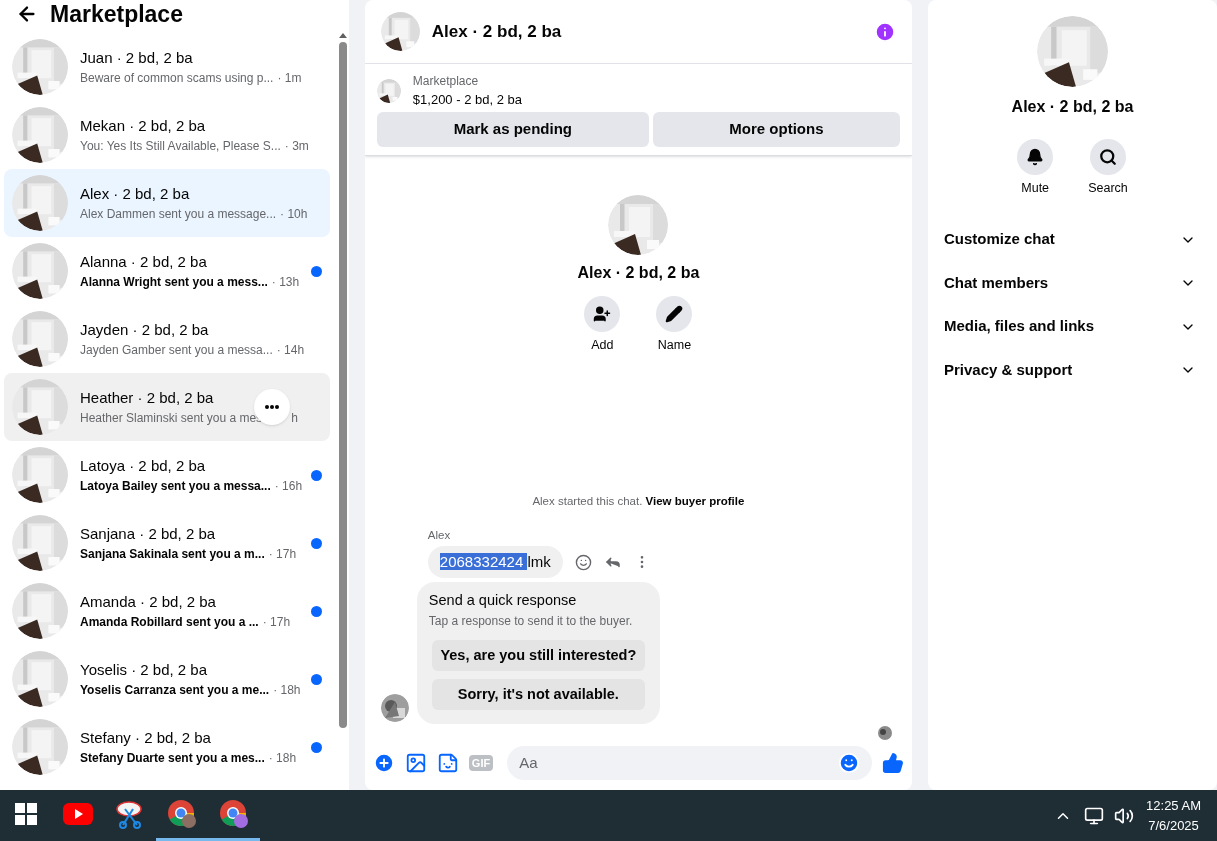 The height and width of the screenshot is (841, 1217). I want to click on details-section: Chat members, so click(1072, 283).